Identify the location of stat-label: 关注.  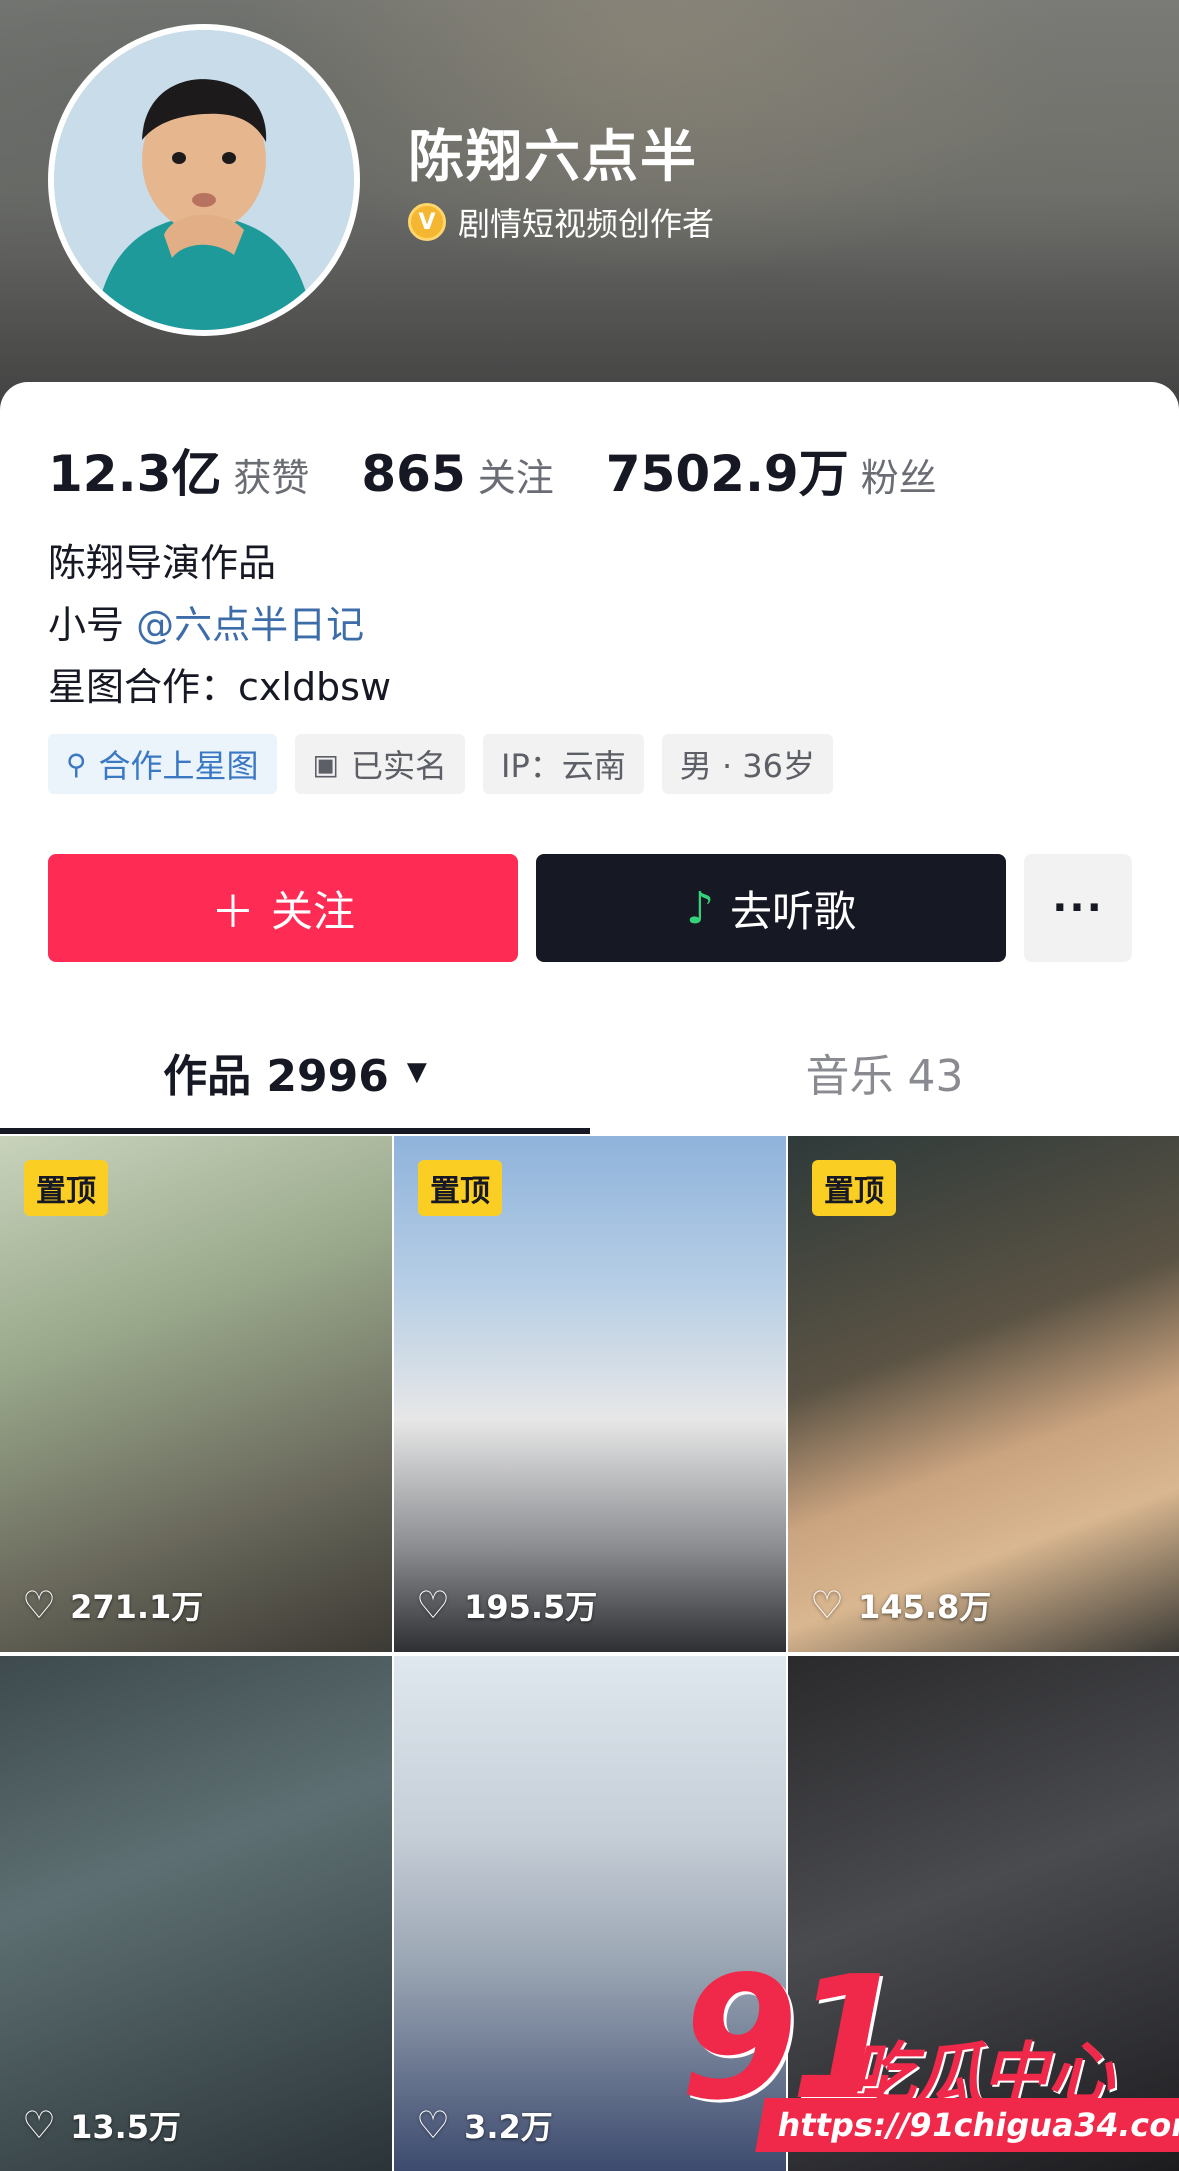
(515, 478).